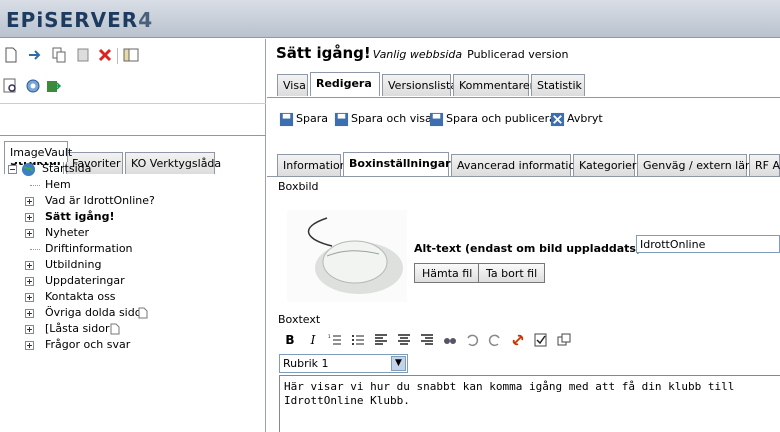  I want to click on svg-text: 1, so click(329, 336).